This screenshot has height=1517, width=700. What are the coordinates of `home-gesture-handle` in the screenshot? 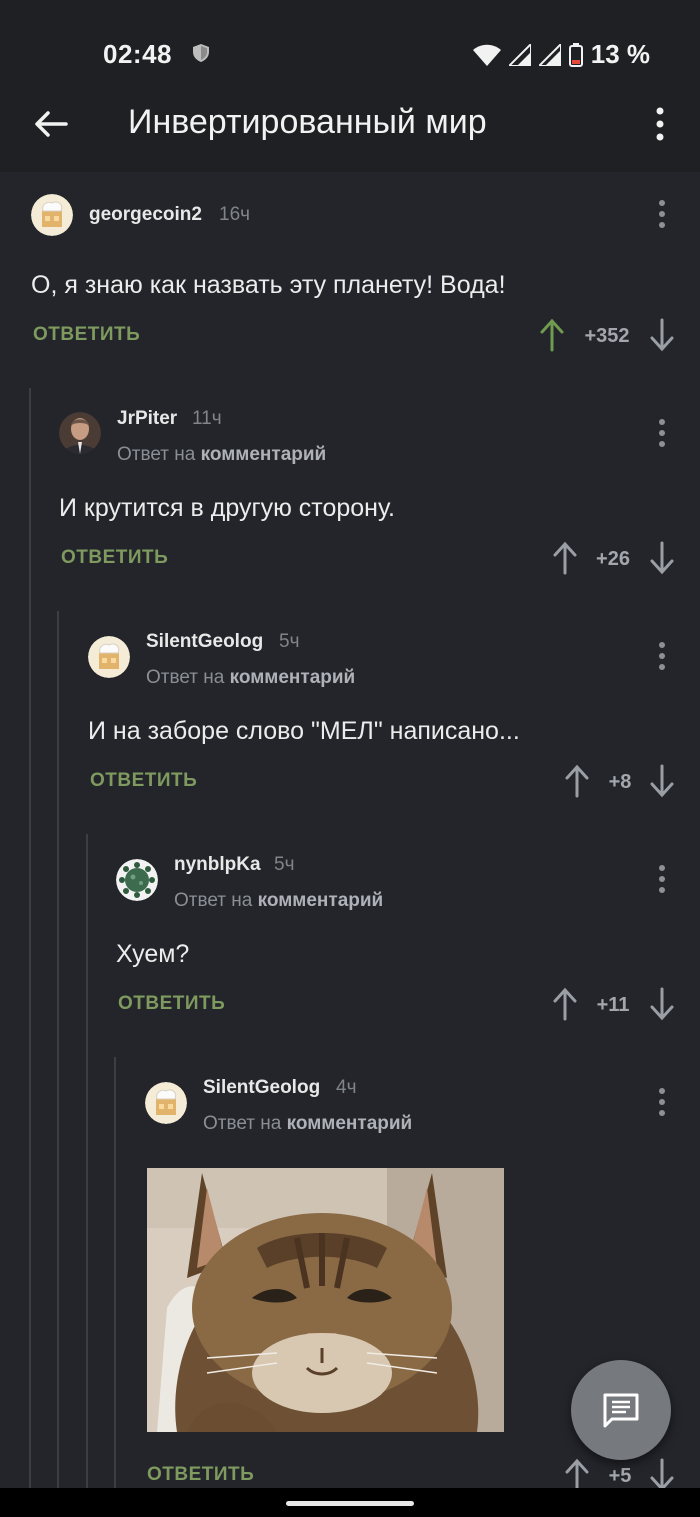 It's located at (350, 1503).